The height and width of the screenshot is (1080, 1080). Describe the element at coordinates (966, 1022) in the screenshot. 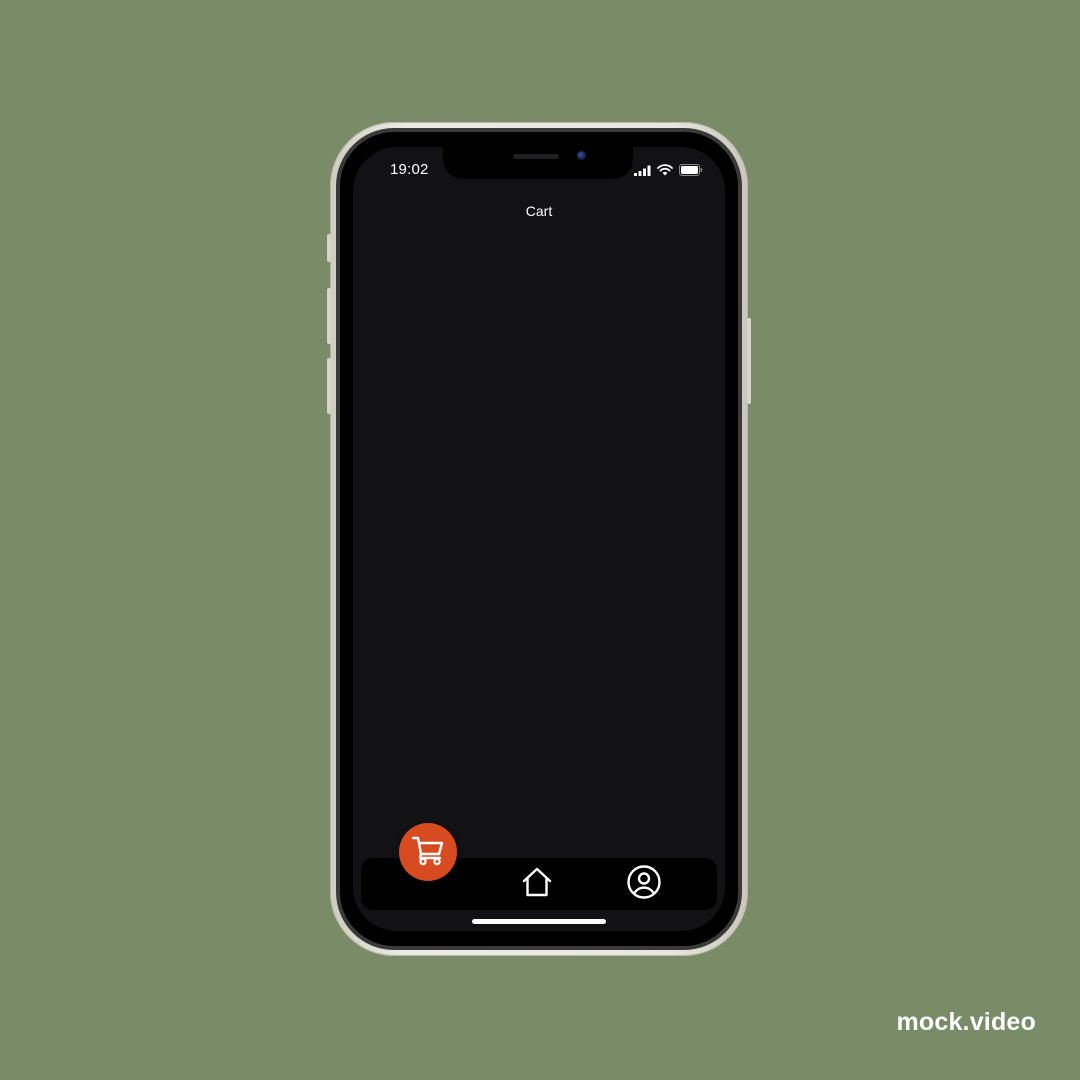

I see `watermark-text: mock.video` at that location.